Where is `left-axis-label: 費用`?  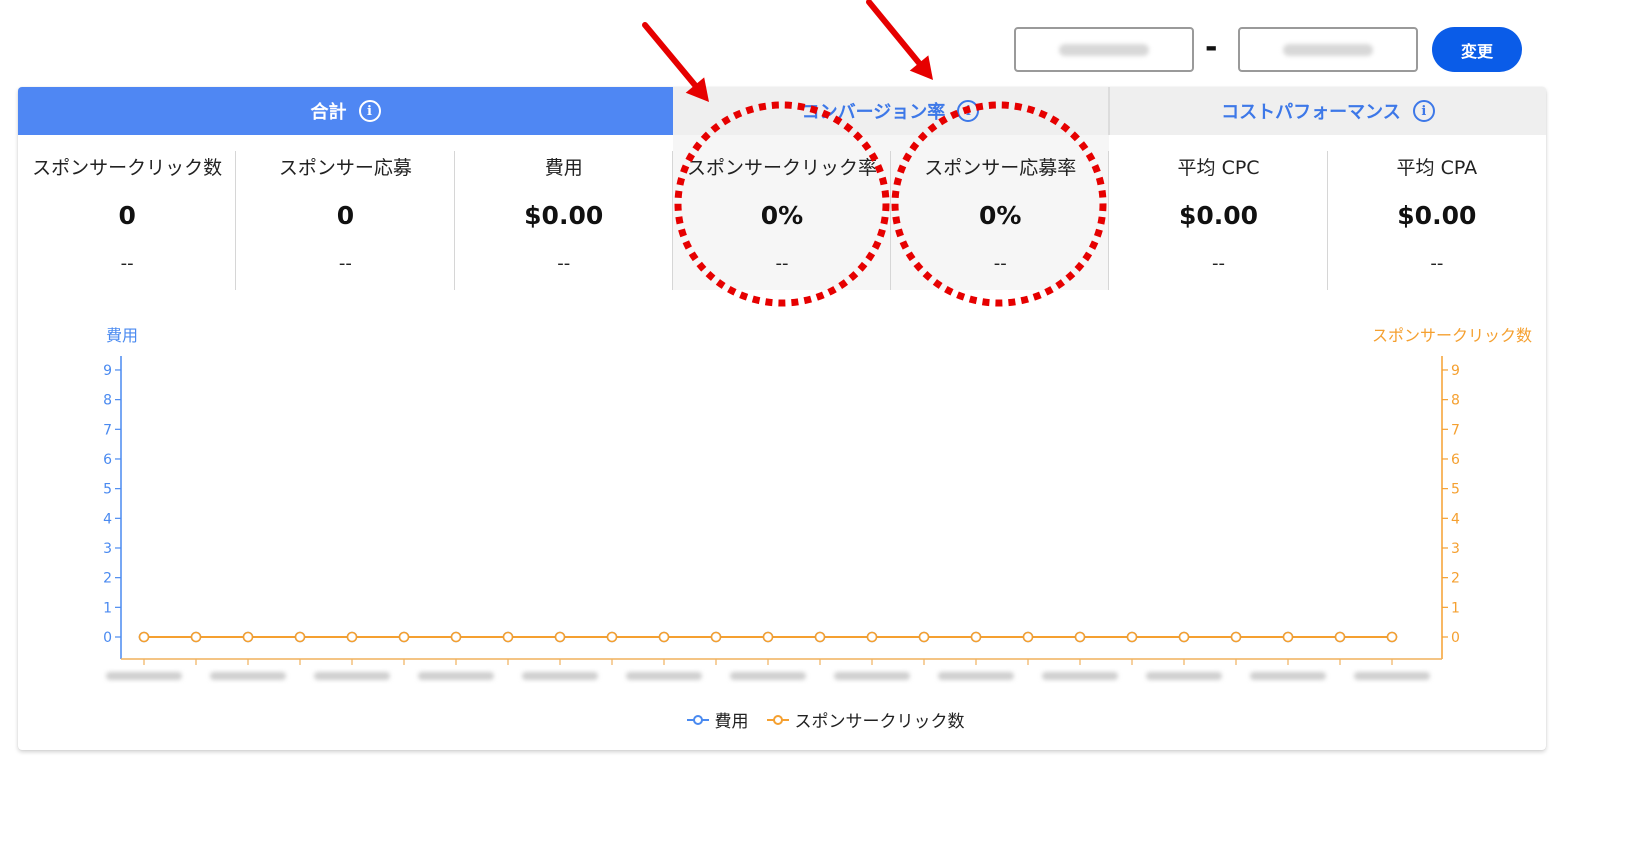 left-axis-label: 費用 is located at coordinates (122, 335).